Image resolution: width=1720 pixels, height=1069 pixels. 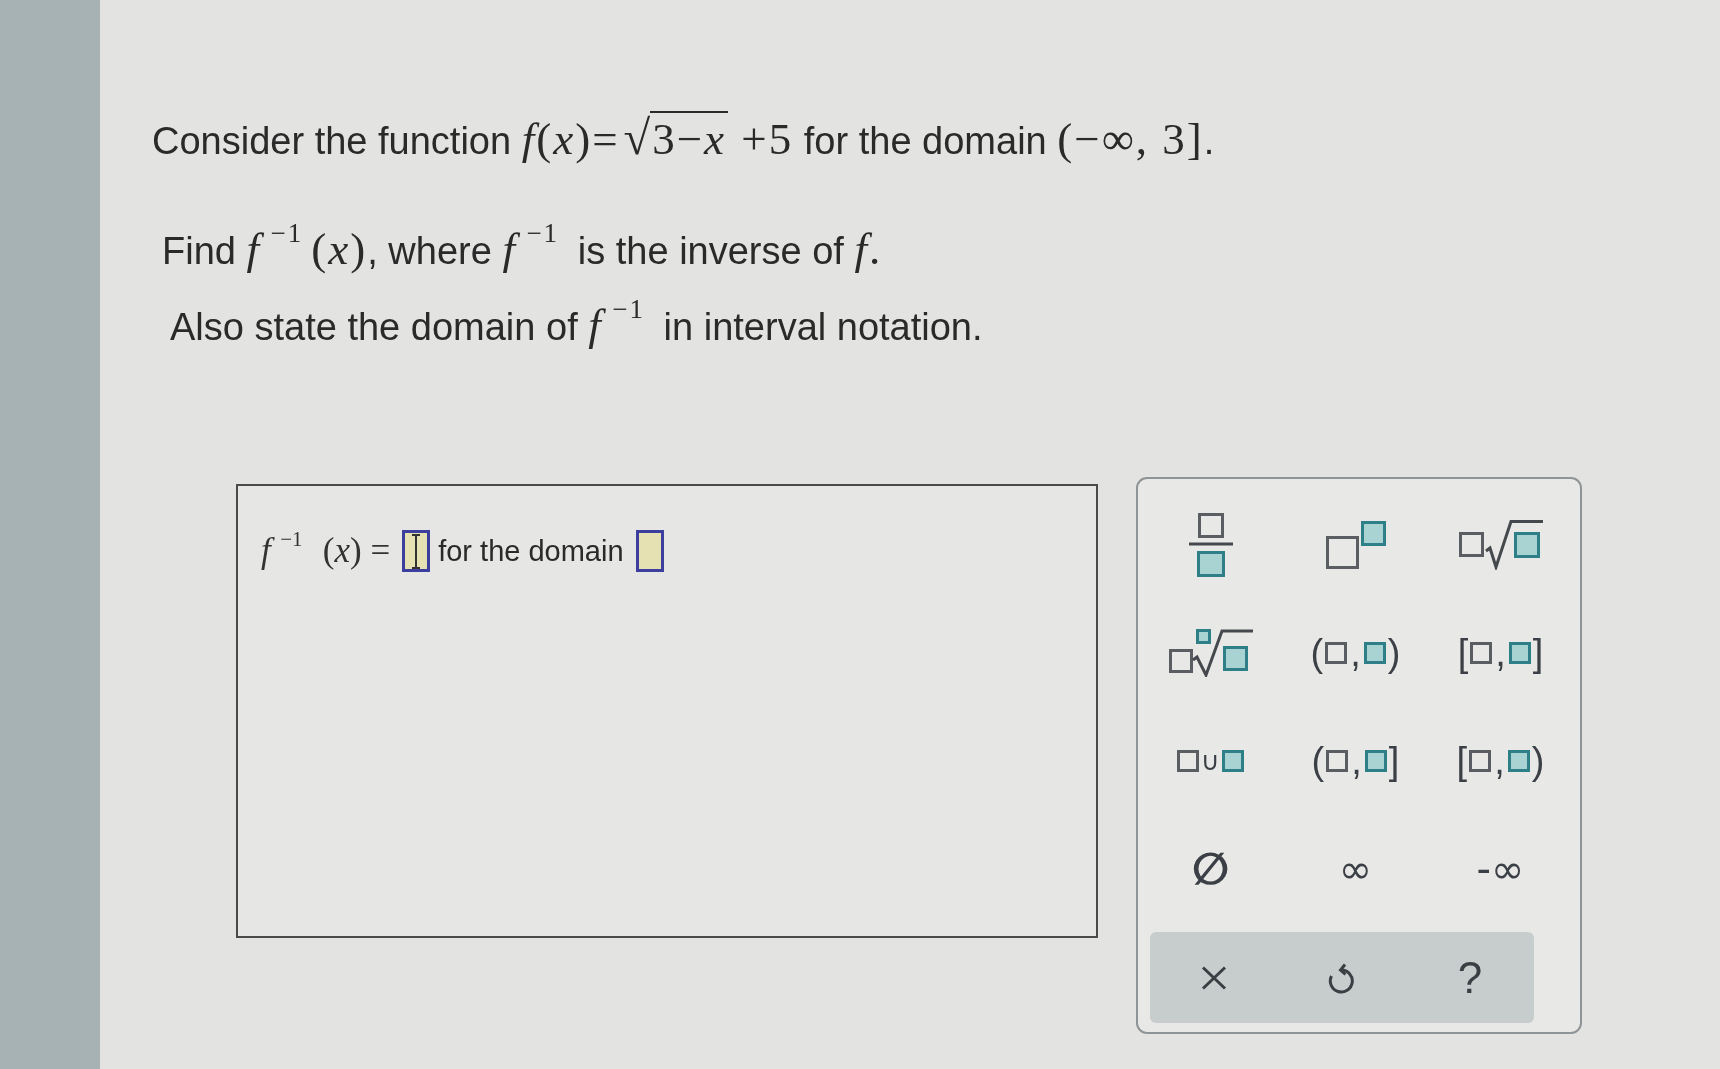 I want to click on undo-icon, so click(x=1342, y=977).